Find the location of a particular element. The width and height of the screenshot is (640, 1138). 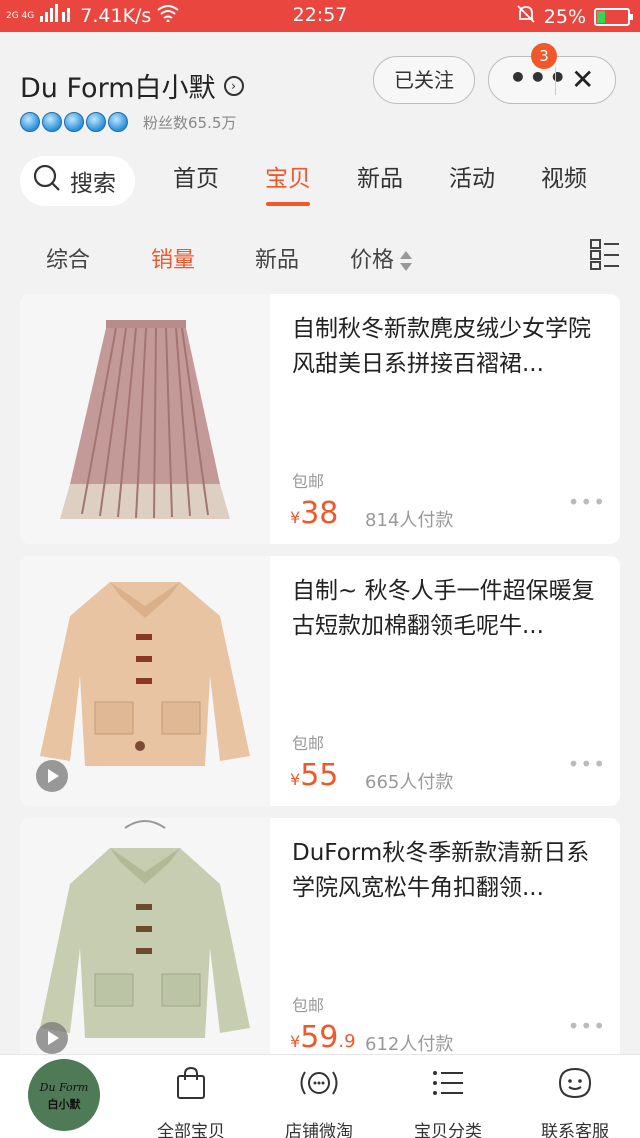

sort-price: 价格 is located at coordinates (381, 258).